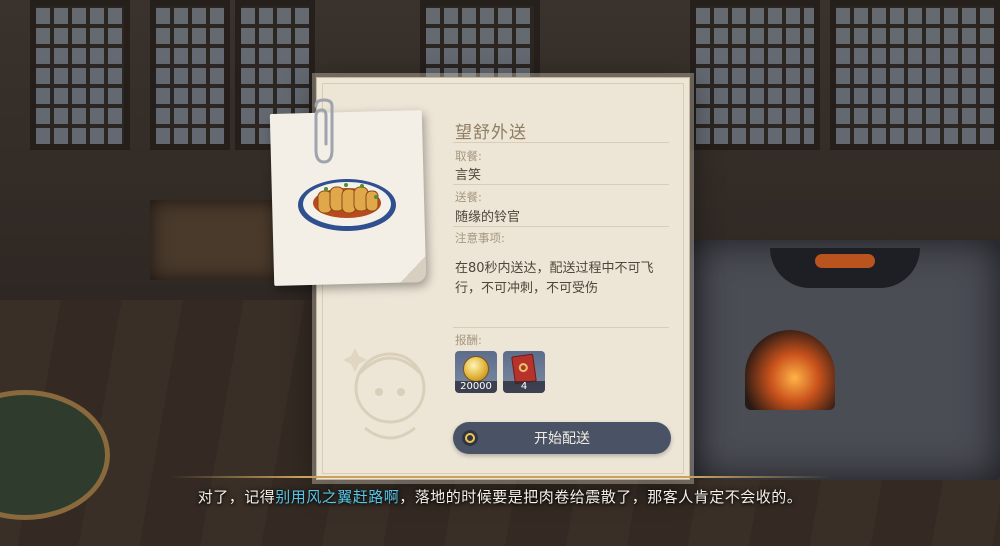 The image size is (1000, 546). What do you see at coordinates (500, 372) in the screenshot?
I see `rewards-list: 20000 4` at bounding box center [500, 372].